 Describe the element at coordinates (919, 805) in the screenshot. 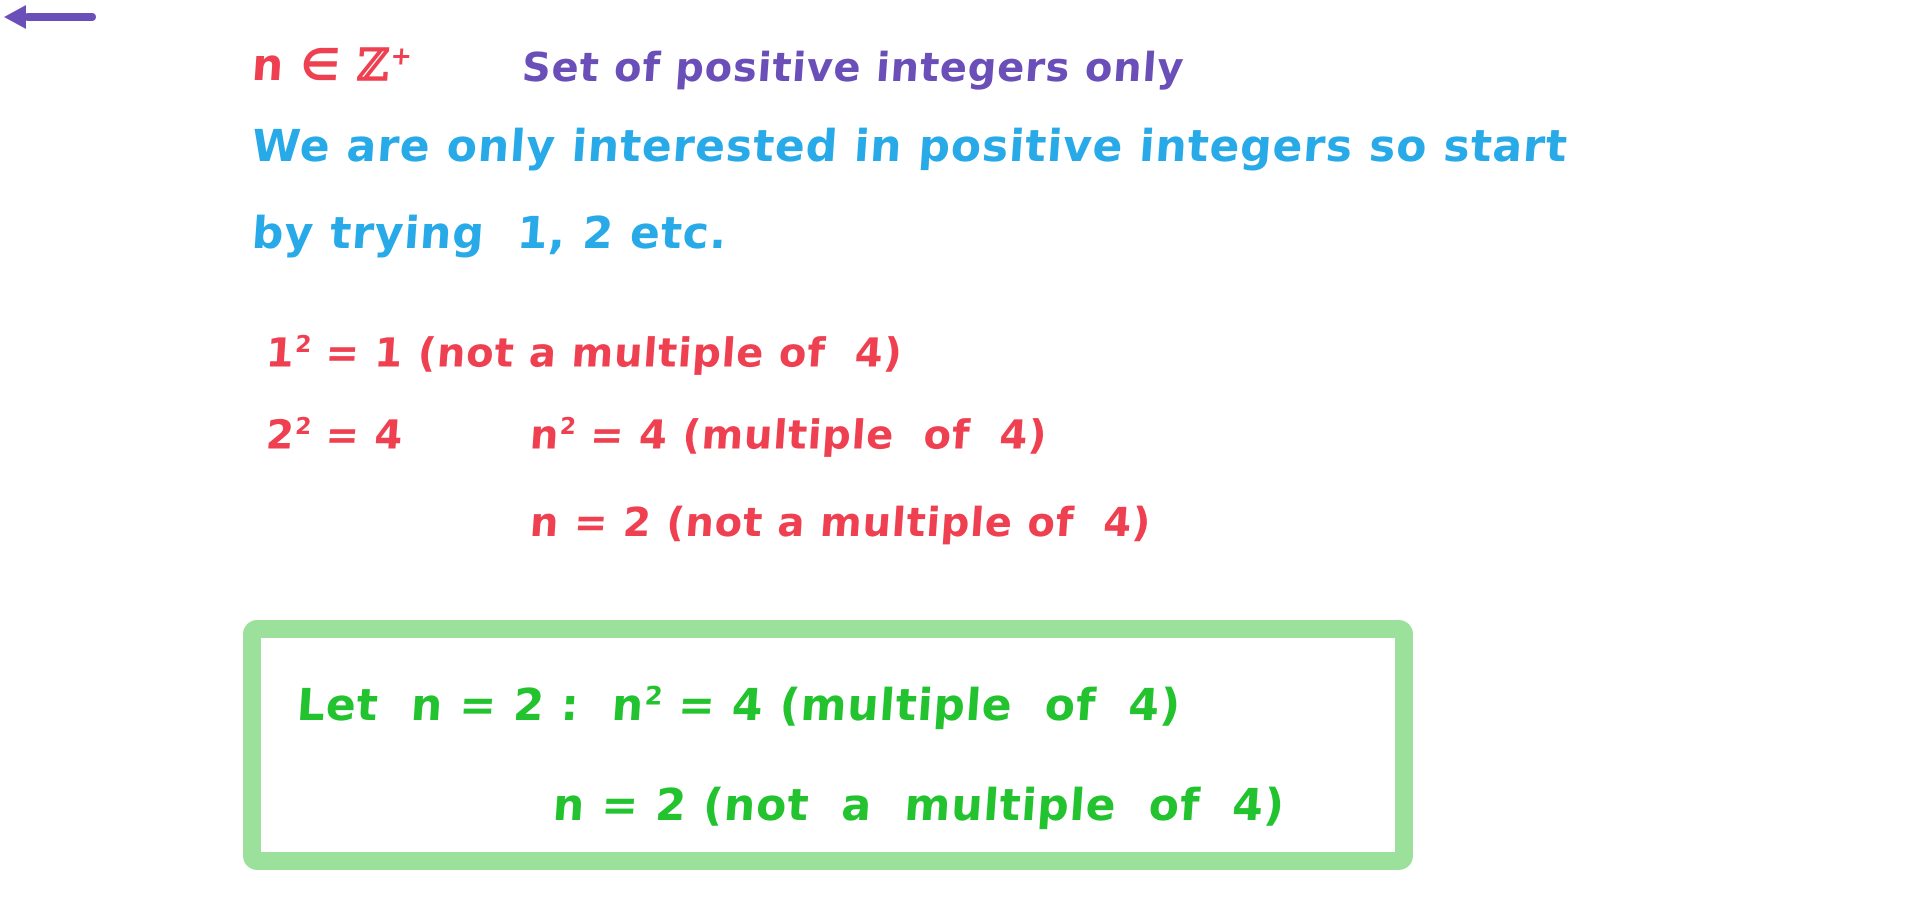

I see `answer-line-2: n = 2 (not a multiple of 4)` at that location.